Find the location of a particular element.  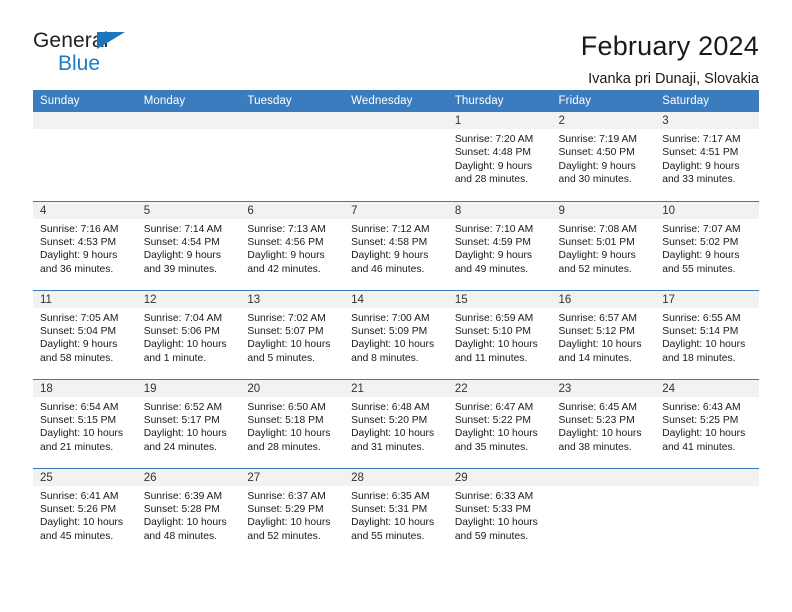

daylight-duration-line2: and 38 minutes. is located at coordinates (595, 447).